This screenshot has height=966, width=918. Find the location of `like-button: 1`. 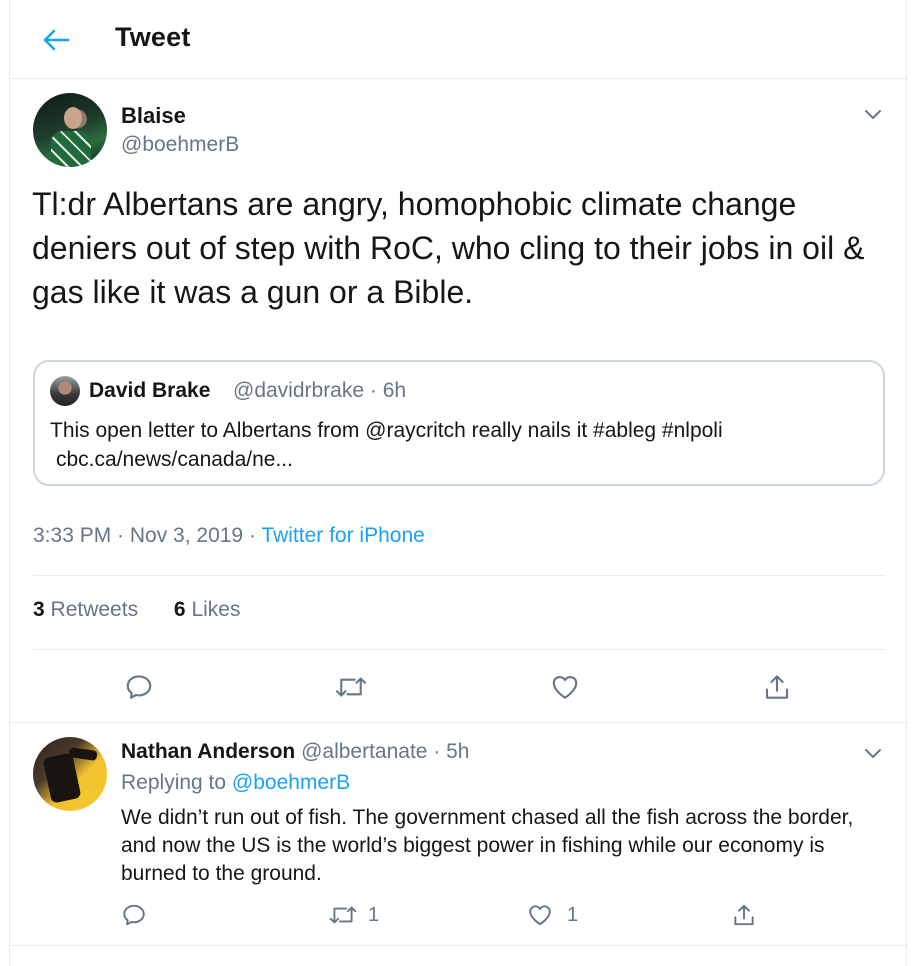

like-button: 1 is located at coordinates (552, 915).